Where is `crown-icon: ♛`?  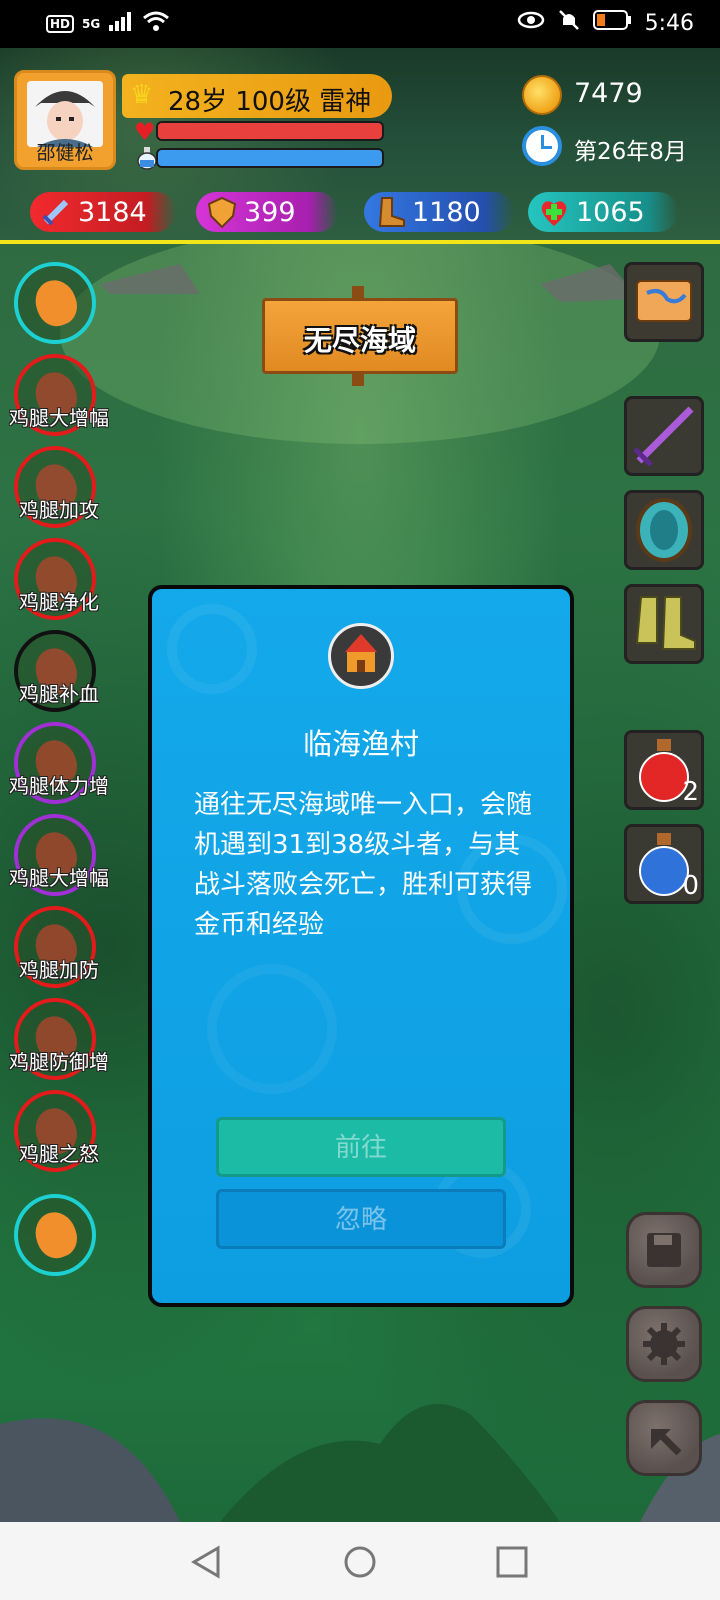 crown-icon: ♛ is located at coordinates (142, 95).